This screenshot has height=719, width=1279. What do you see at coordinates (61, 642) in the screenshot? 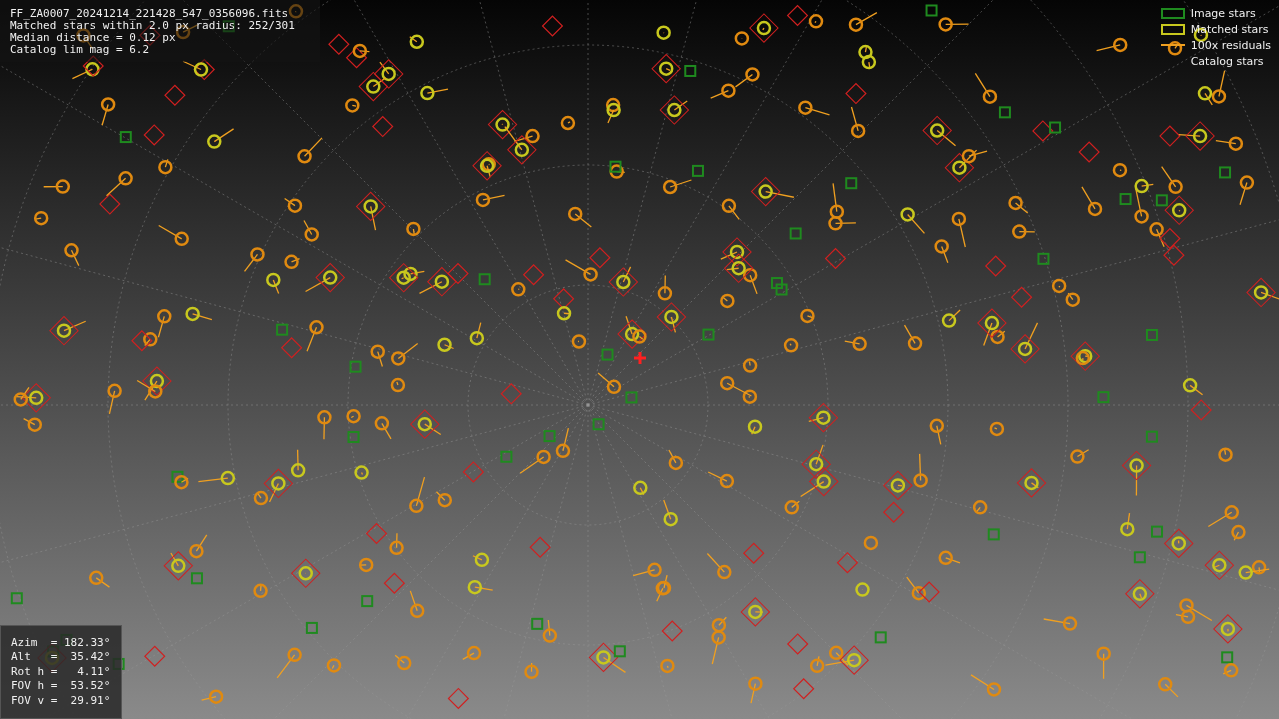
I see `pointing-text: Azim = 182.33°` at bounding box center [61, 642].